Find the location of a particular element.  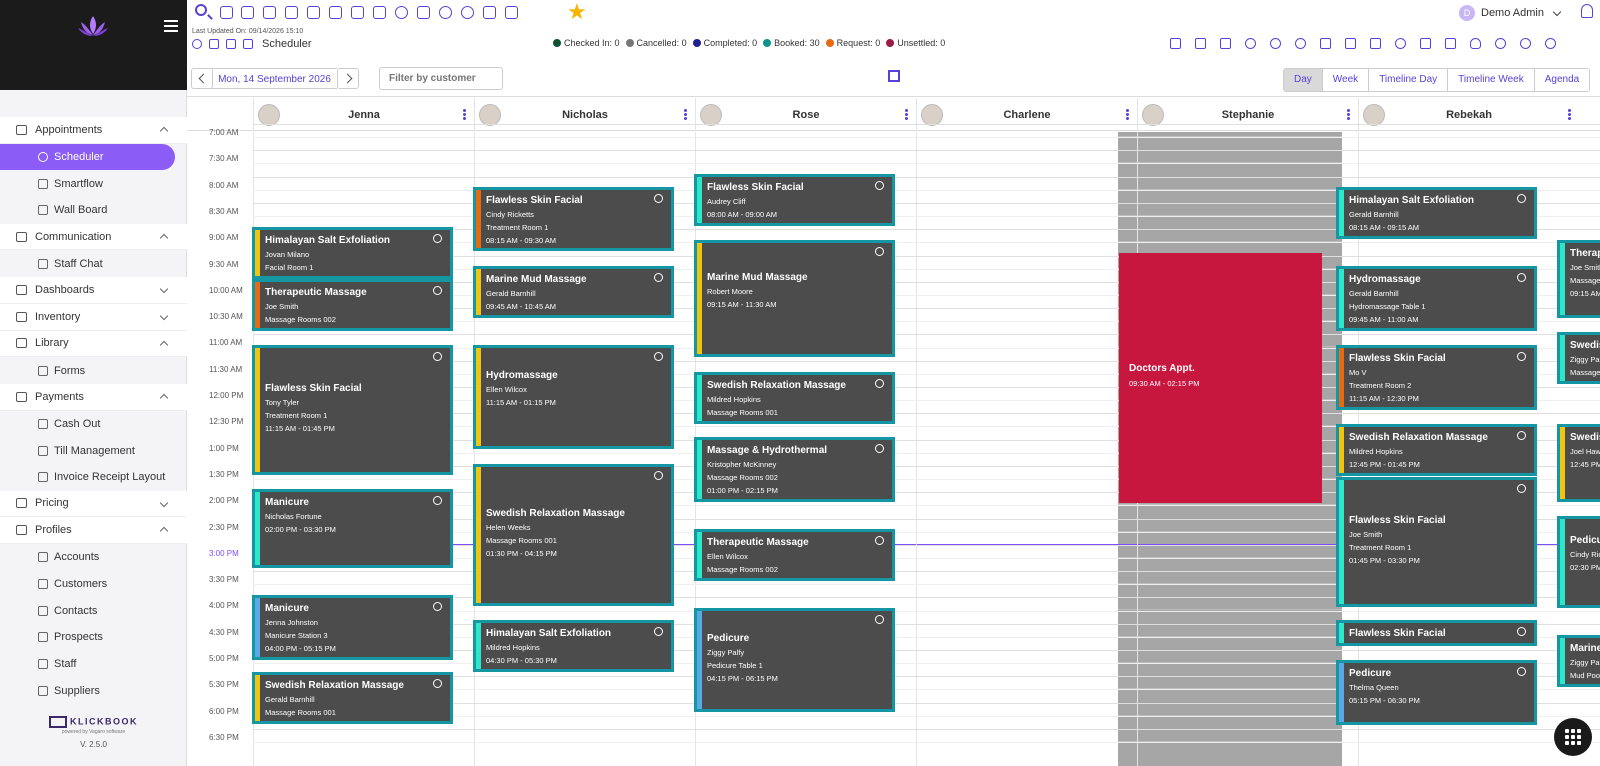

view-timeline-day: Timeline Day is located at coordinates (1409, 80).